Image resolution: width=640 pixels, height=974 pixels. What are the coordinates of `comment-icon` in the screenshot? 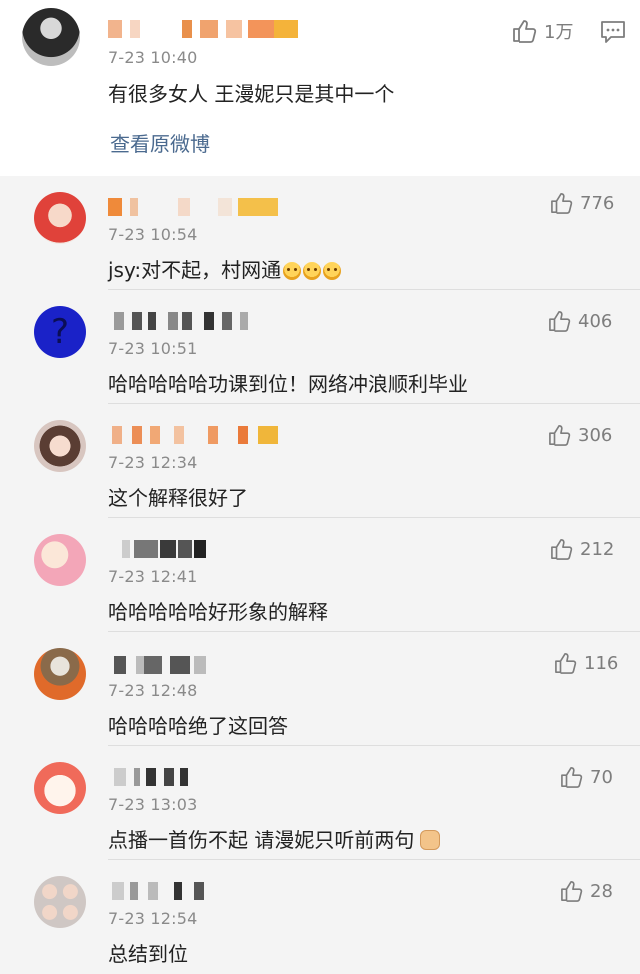 It's located at (613, 32).